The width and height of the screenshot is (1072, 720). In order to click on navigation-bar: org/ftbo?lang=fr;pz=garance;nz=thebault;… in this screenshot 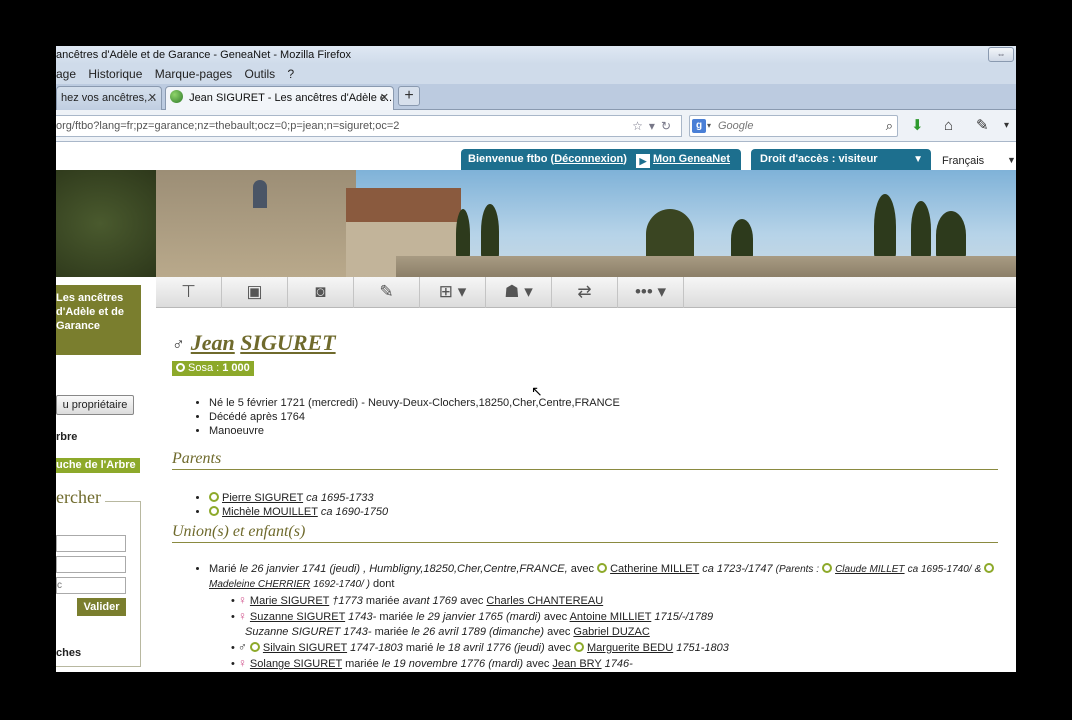, I will do `click(536, 126)`.